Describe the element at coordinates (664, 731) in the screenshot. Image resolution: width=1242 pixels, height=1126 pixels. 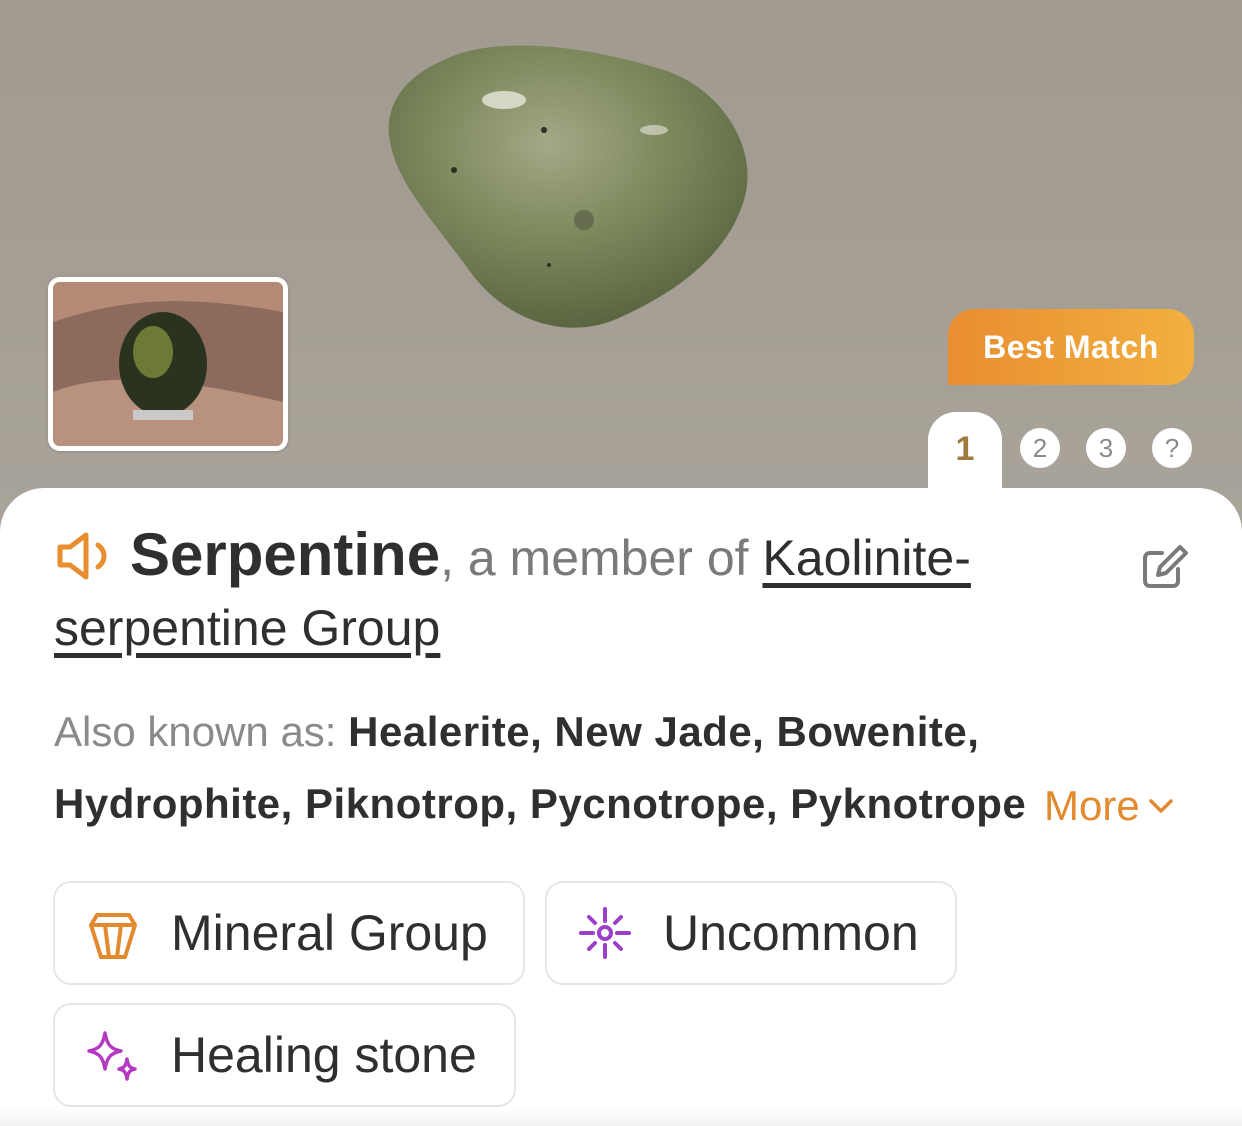
I see `aka-names-line1: Healerite, New Jade, Bowenite,` at that location.